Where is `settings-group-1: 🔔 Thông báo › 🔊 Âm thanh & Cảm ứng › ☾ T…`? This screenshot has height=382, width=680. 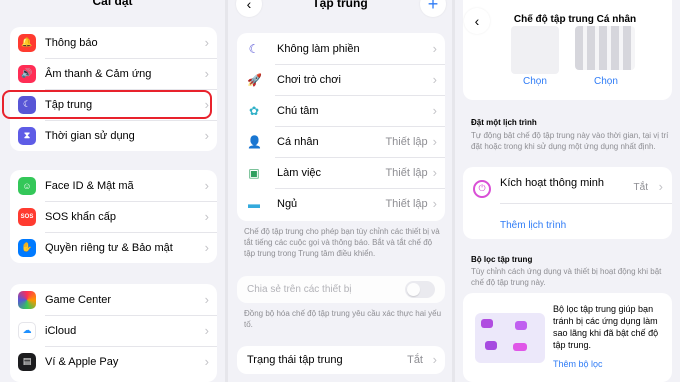
settings-group-1: 🔔 Thông báo › 🔊 Âm thanh & Cảm ứng › ☾ T… is located at coordinates (113, 89).